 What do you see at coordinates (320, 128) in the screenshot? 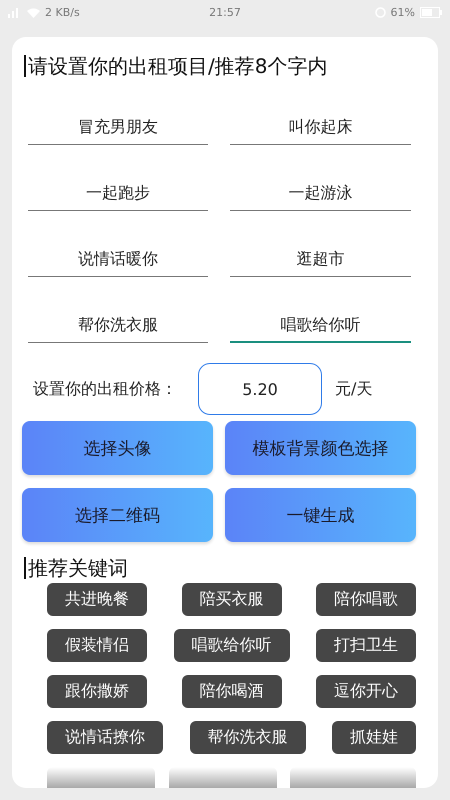
I see `input-field: 叫你起床` at bounding box center [320, 128].